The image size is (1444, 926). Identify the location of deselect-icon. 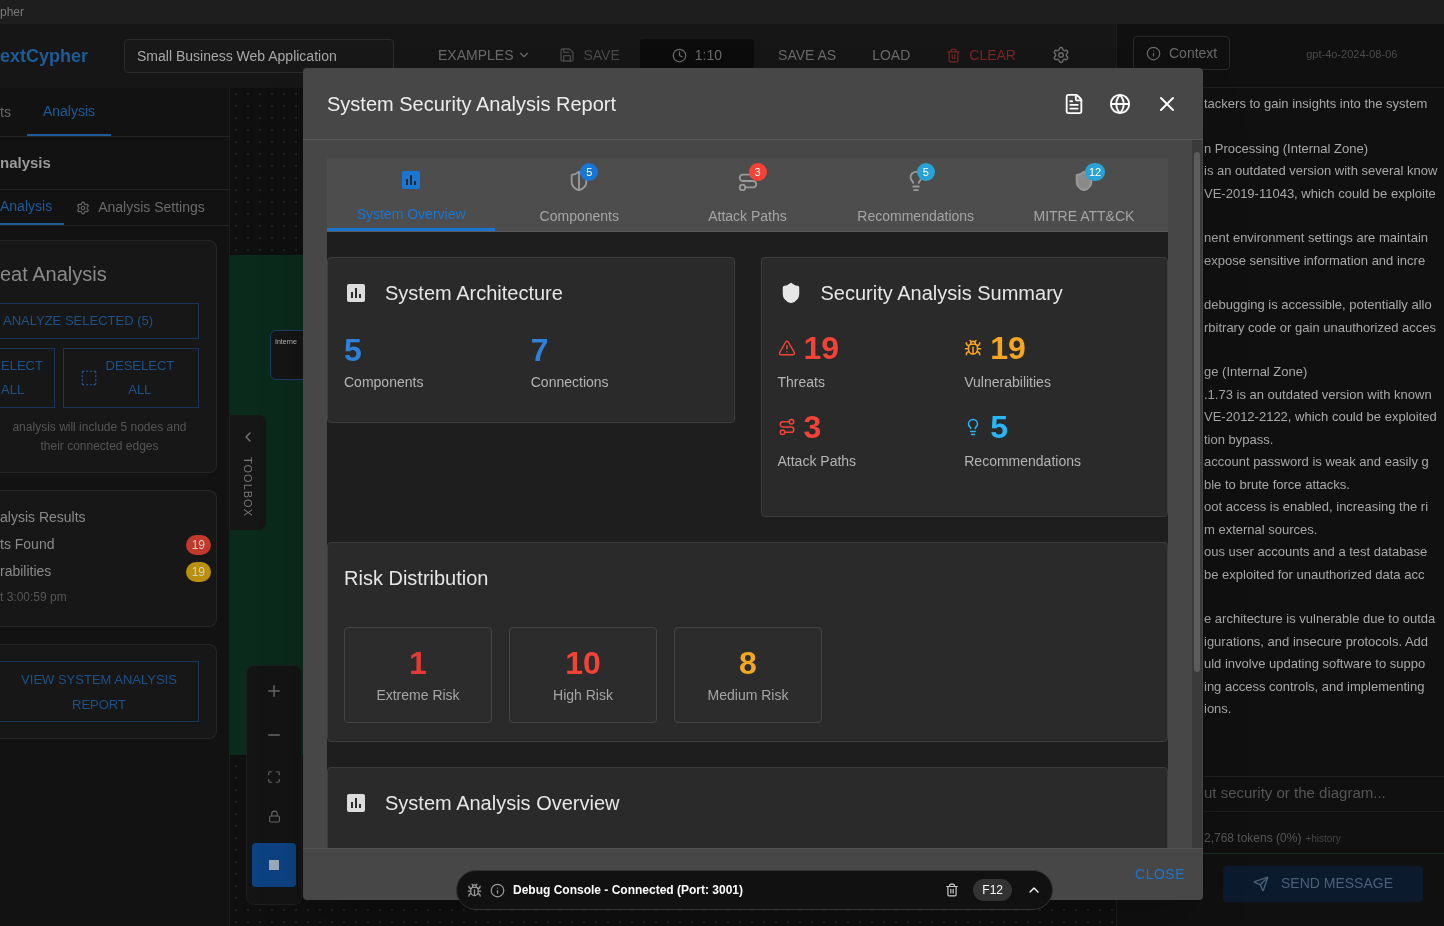
(88, 378).